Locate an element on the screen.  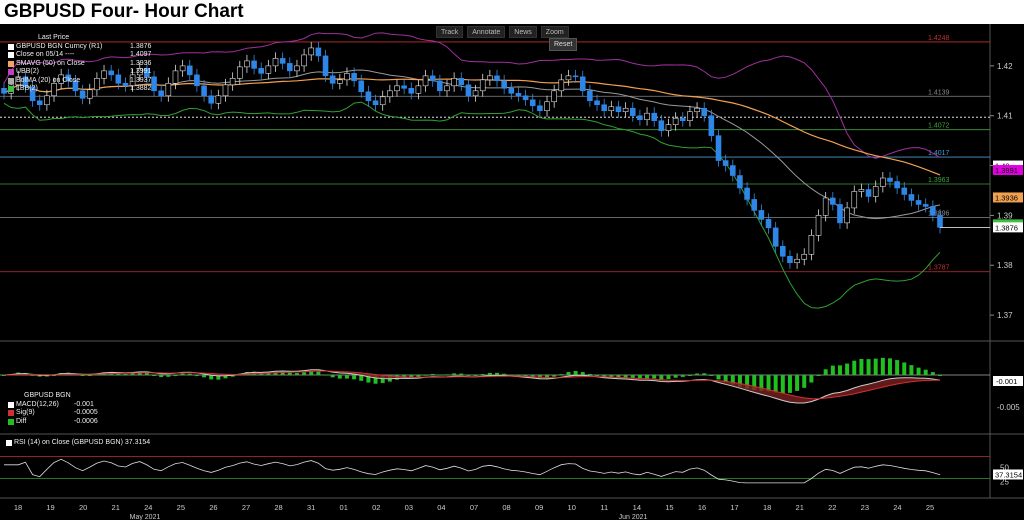
annotate-button: Annotate is located at coordinates (486, 32).